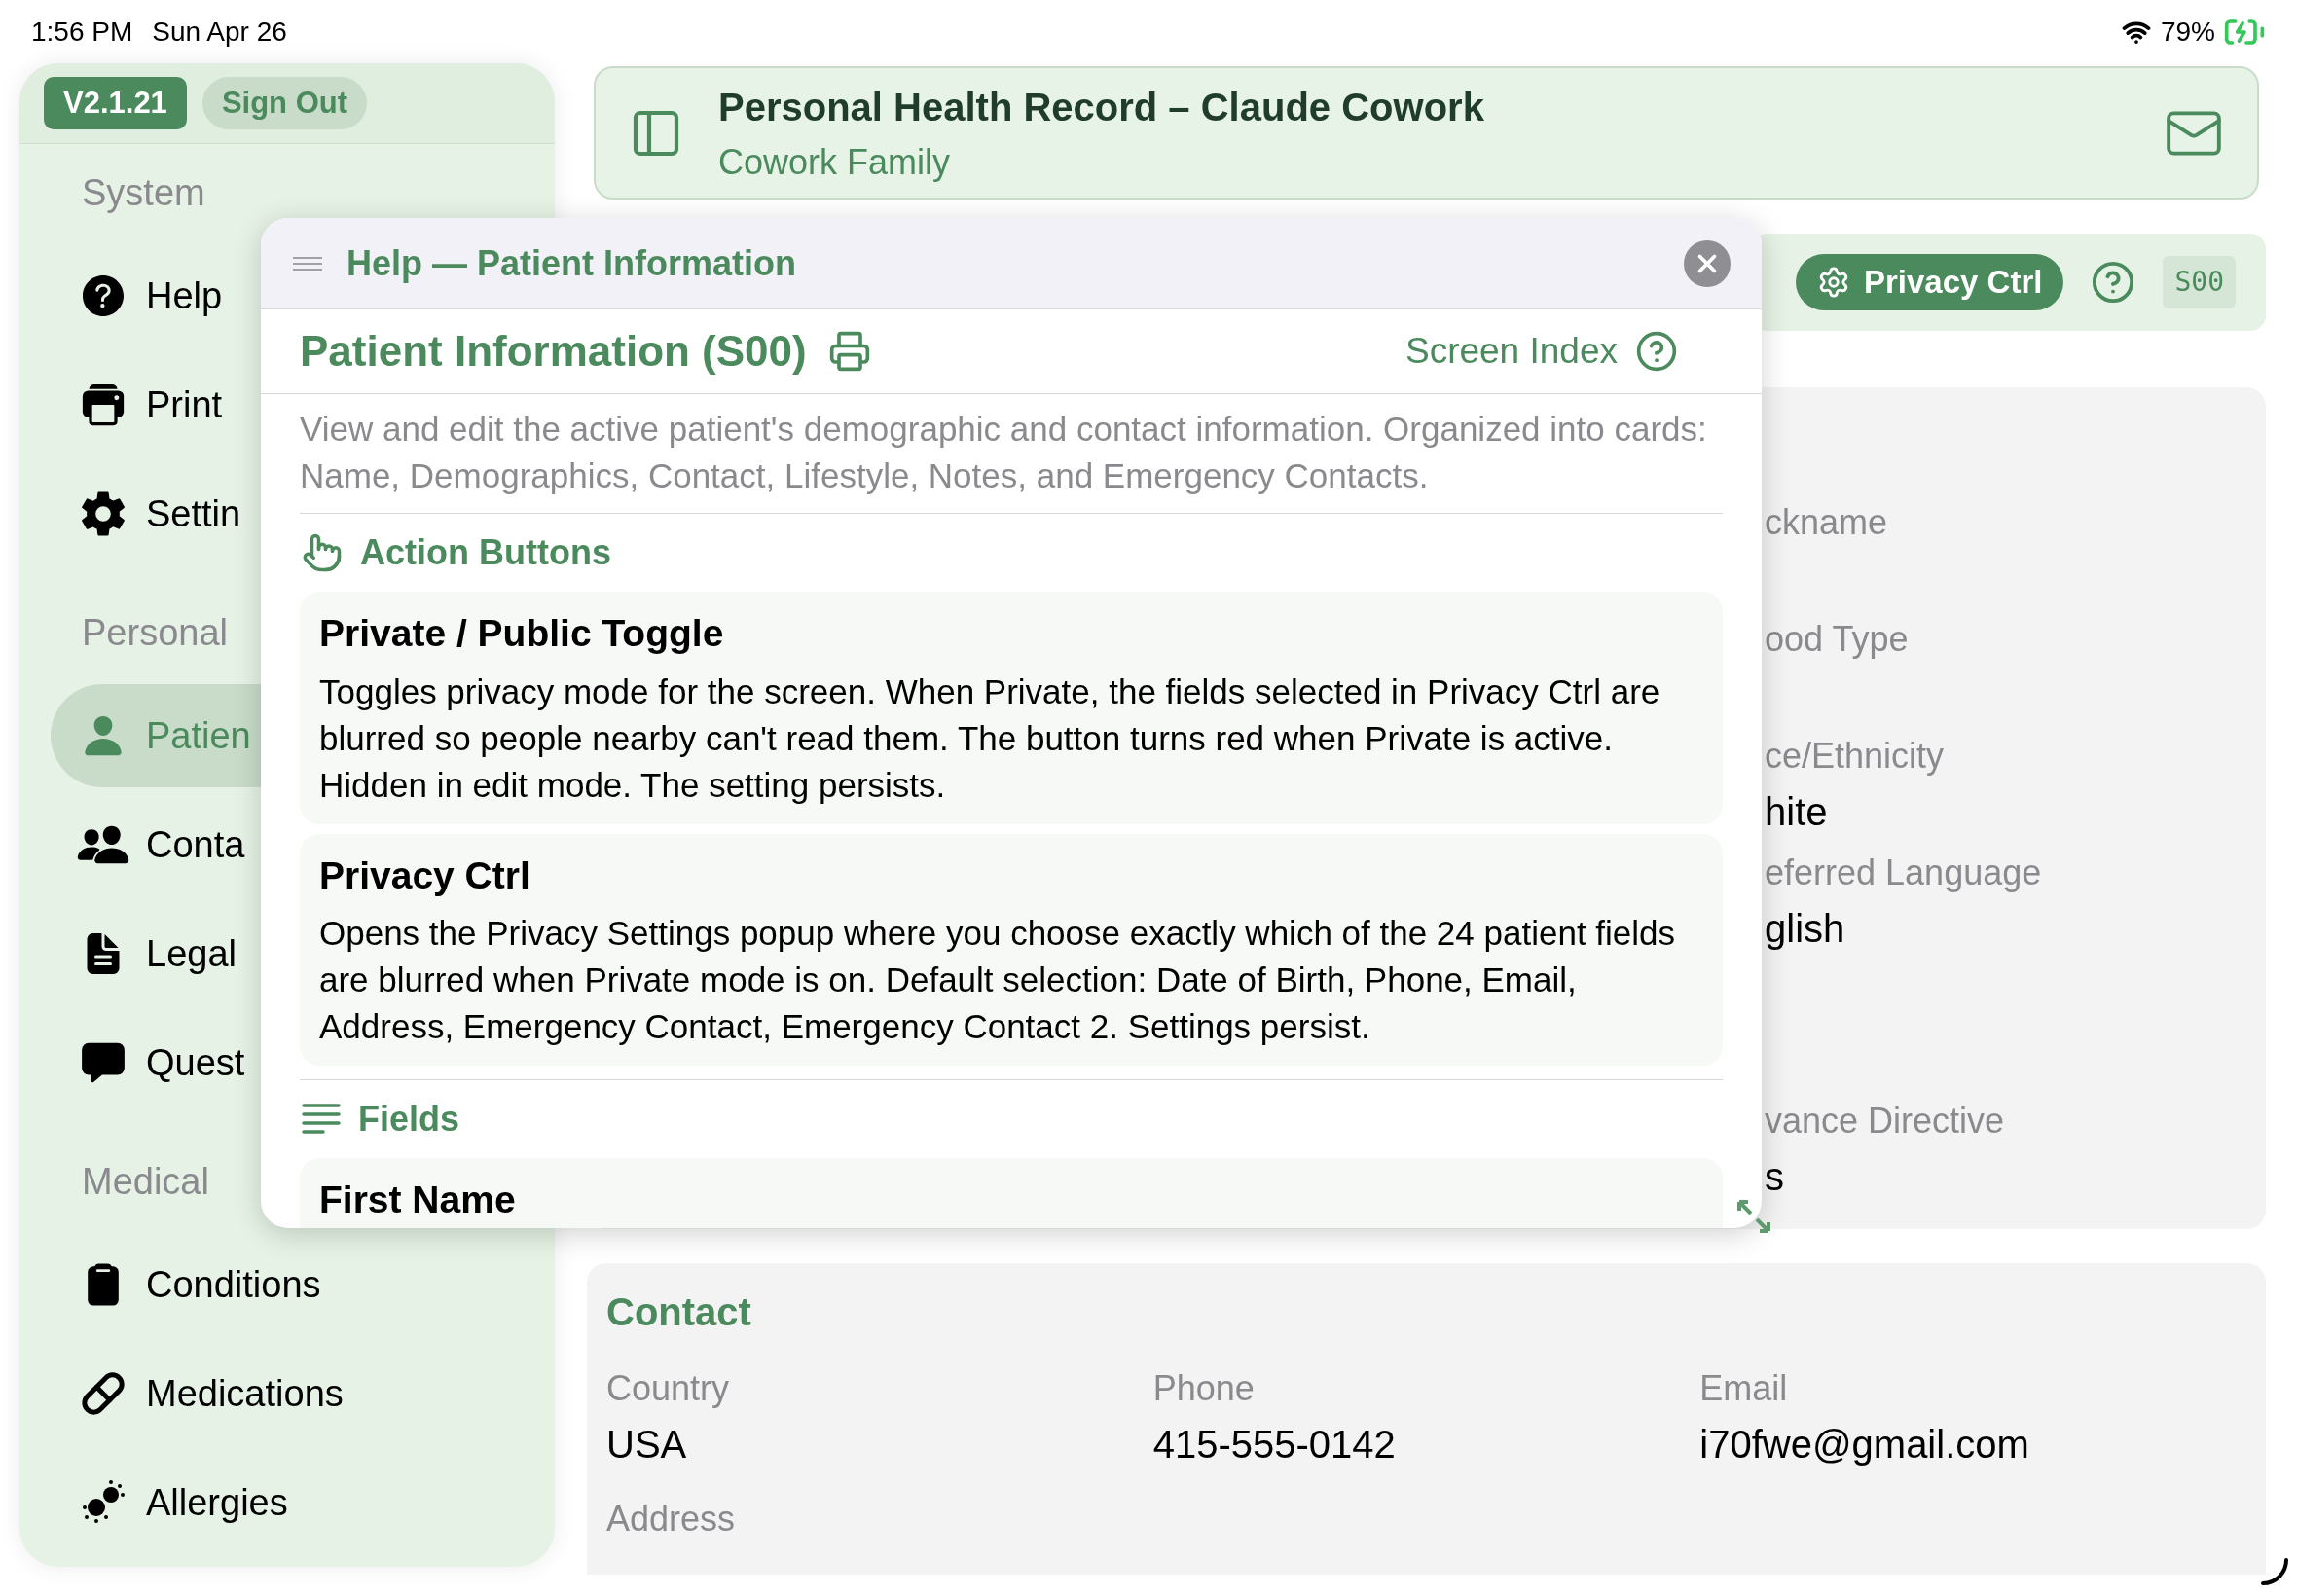  I want to click on section-heading: System, so click(143, 193).